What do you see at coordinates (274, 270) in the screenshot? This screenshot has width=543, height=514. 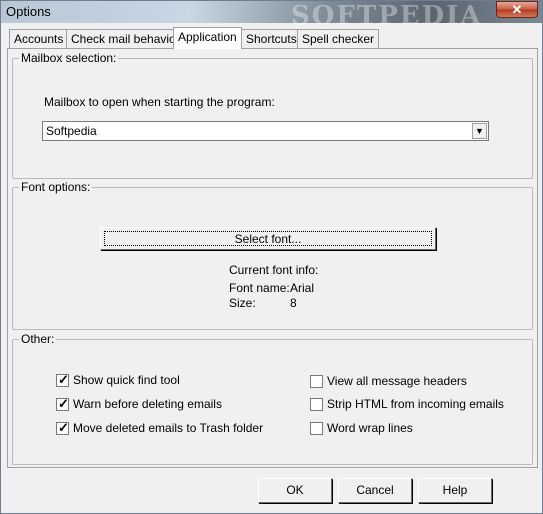 I see `current-font-info-label: Current font info:` at bounding box center [274, 270].